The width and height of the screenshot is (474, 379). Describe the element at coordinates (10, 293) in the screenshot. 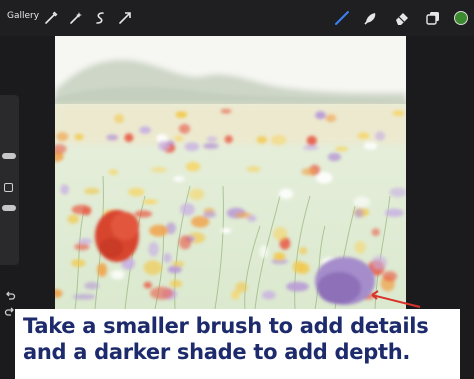

I see `undo-button` at that location.